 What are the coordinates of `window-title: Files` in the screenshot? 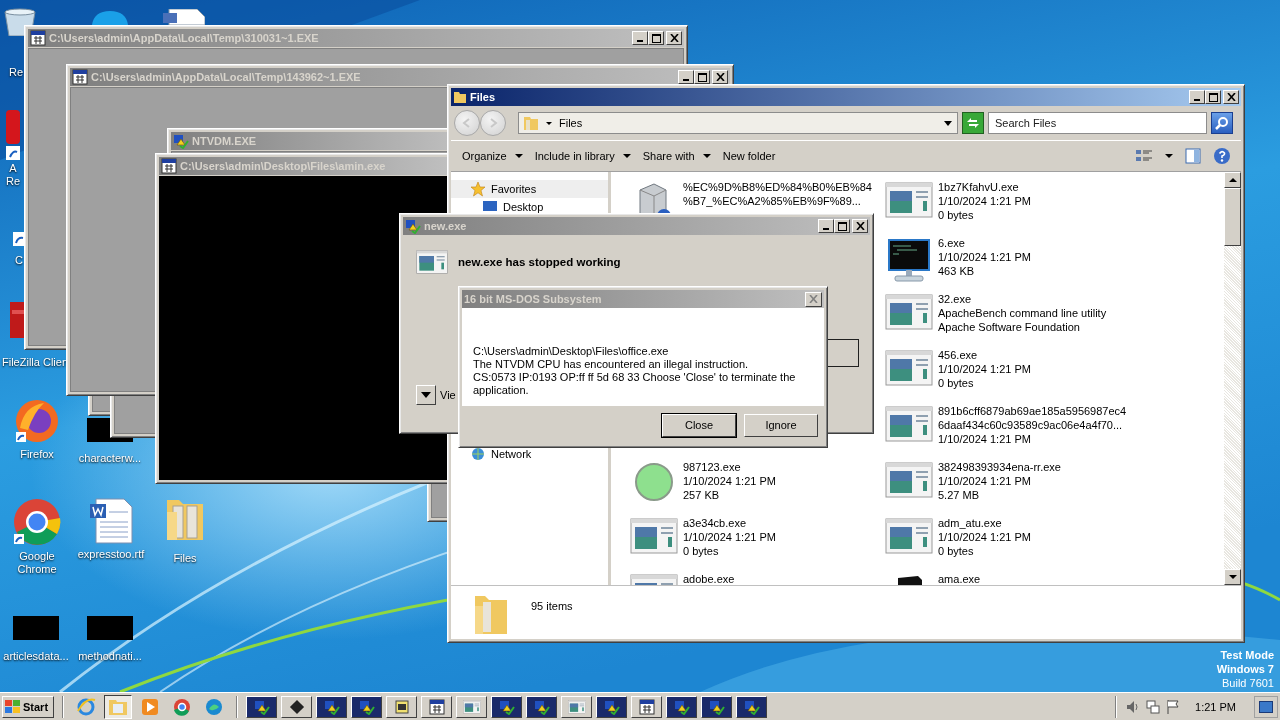 It's located at (483, 97).